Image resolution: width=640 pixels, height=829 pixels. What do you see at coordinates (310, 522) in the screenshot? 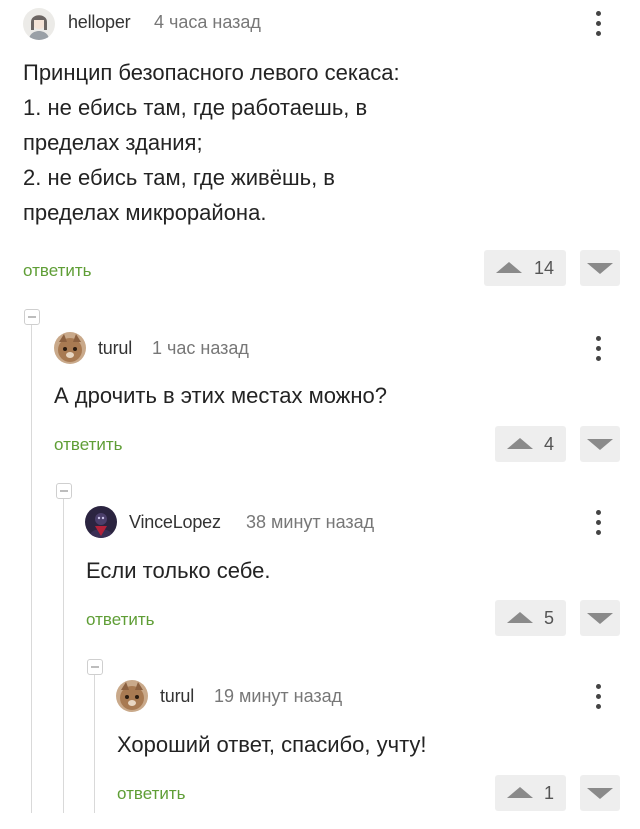
I see `comment-time: 38 минут назад` at bounding box center [310, 522].